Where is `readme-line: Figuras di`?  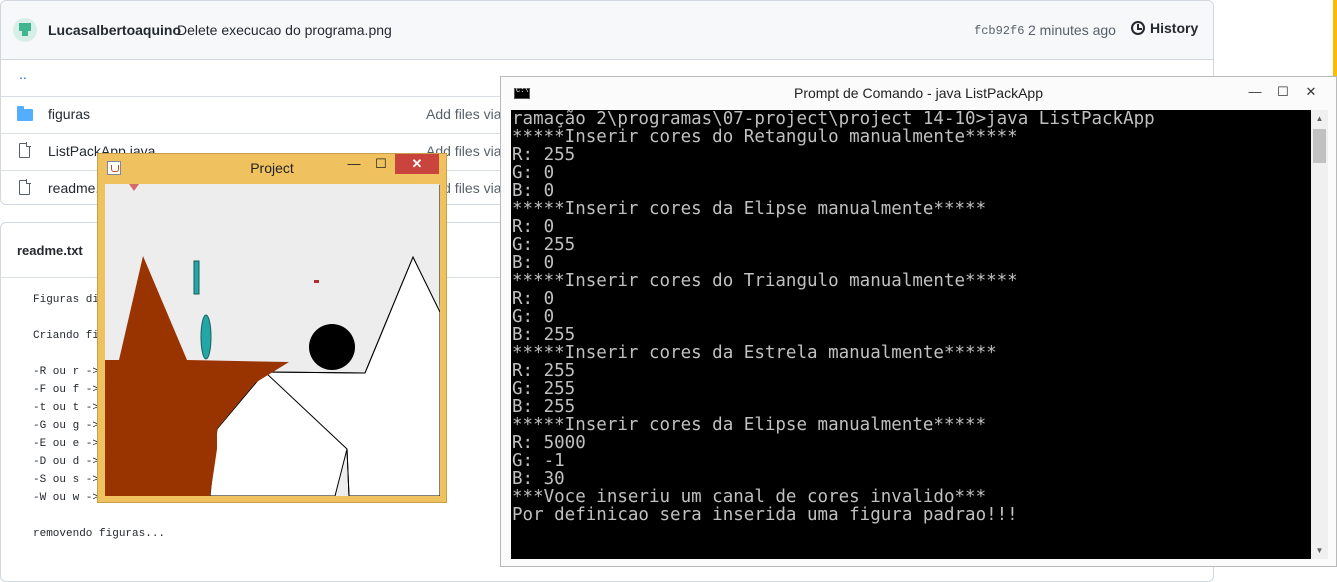 readme-line: Figuras di is located at coordinates (66, 300).